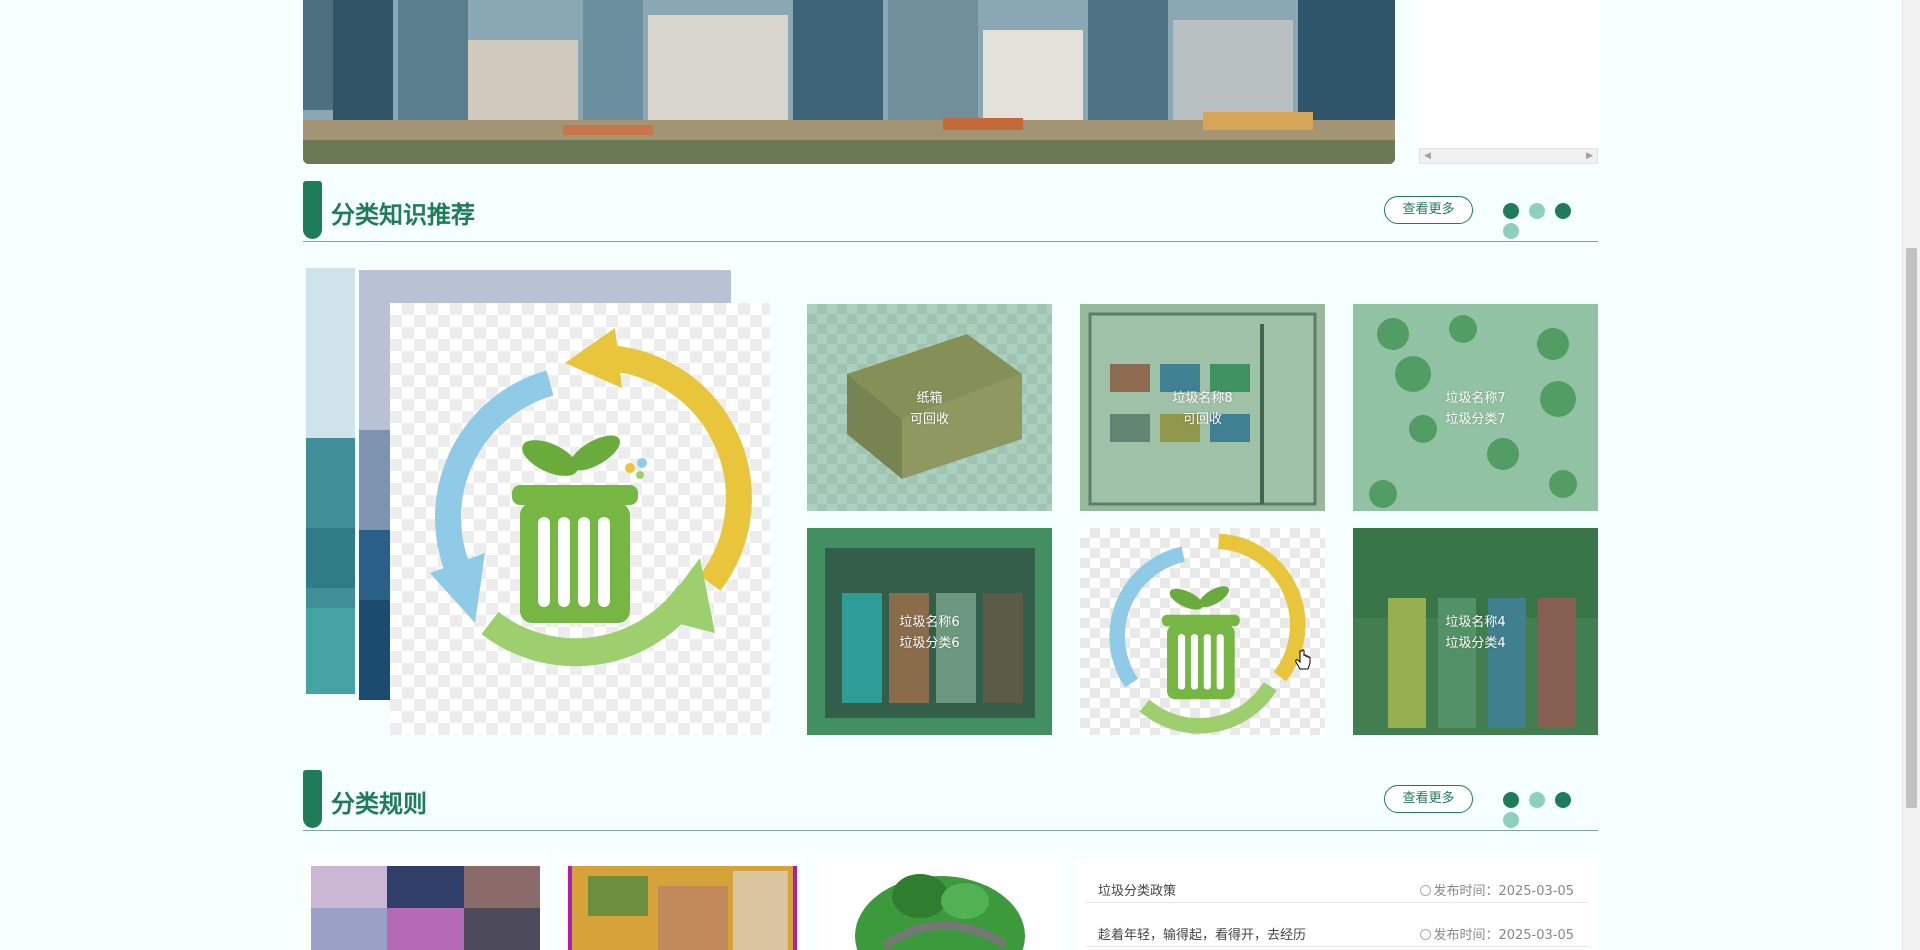  What do you see at coordinates (1337, 880) in the screenshot?
I see `news-item: 垃圾分类政策 发布时间：2025-03-05` at bounding box center [1337, 880].